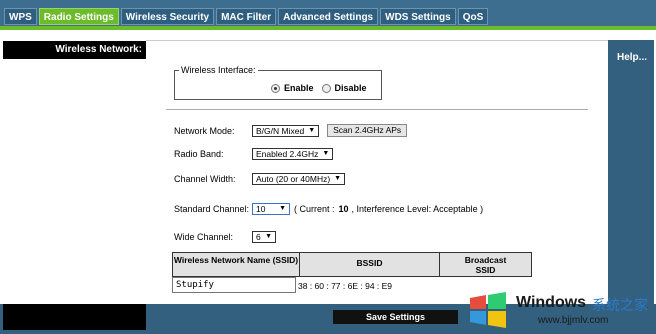 This screenshot has height=334, width=656. I want to click on tab-wds-settings: WDS Settings, so click(418, 16).